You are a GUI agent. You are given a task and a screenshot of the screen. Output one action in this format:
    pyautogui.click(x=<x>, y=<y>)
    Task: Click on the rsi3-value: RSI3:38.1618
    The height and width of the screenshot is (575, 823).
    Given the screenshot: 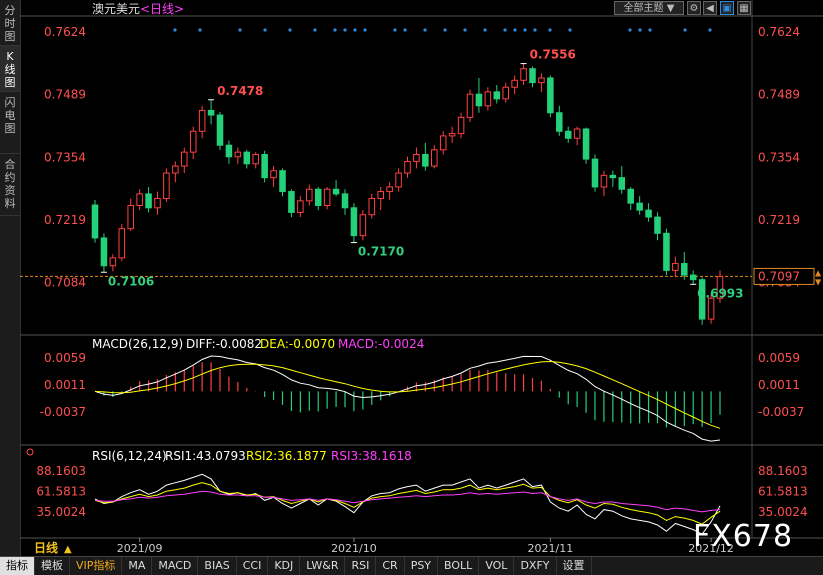 What is the action you would take?
    pyautogui.click(x=371, y=456)
    